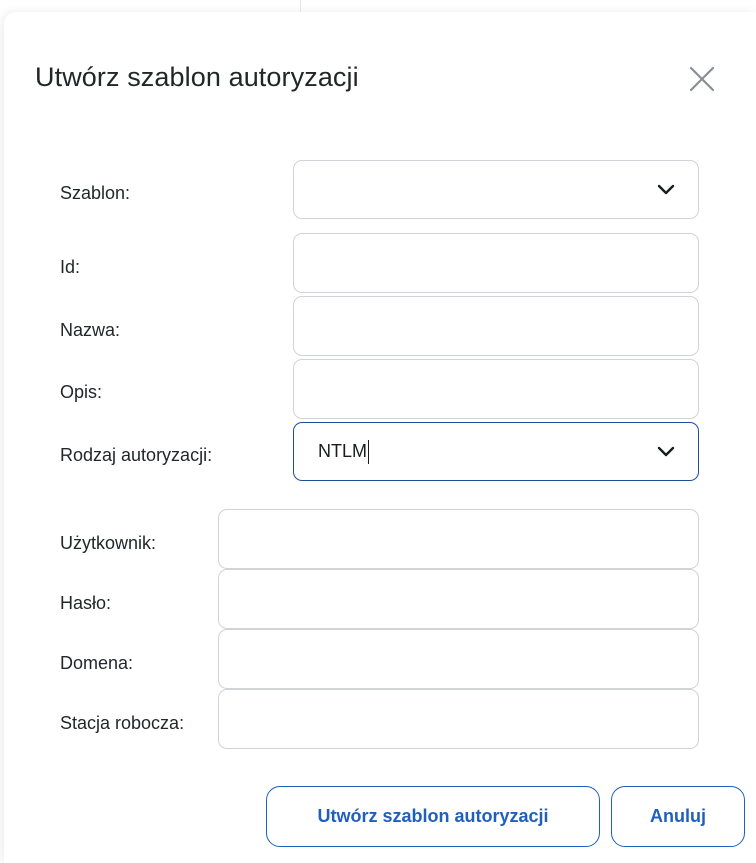 The width and height of the screenshot is (756, 863). I want to click on dialog-title: Utwórz szablon autoryzacji, so click(197, 77).